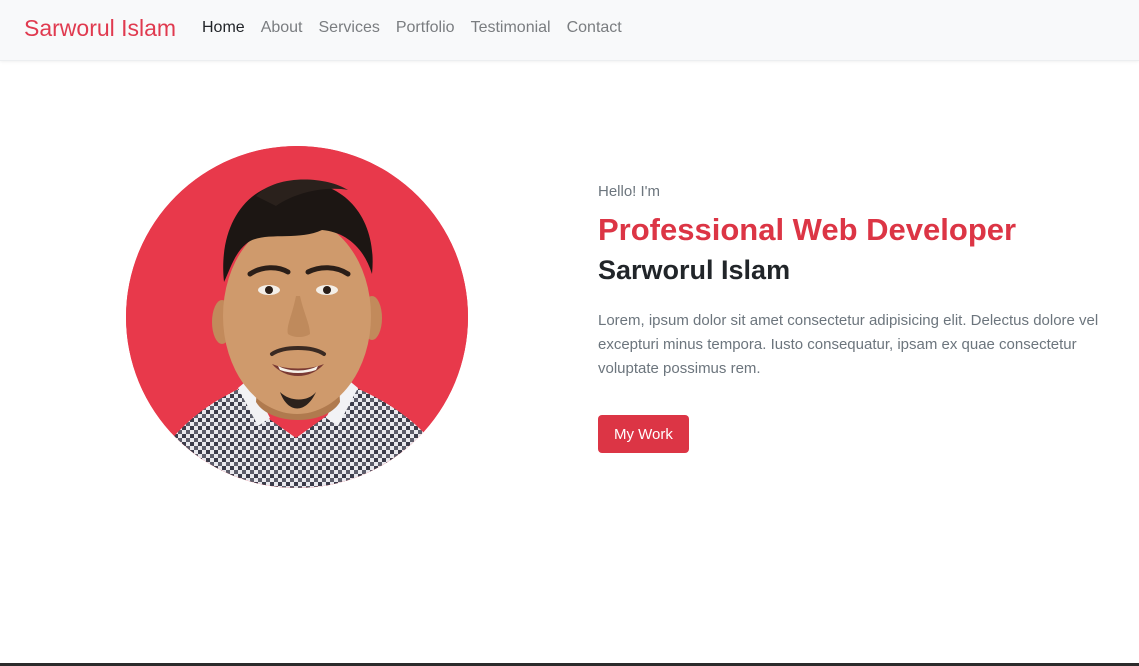  What do you see at coordinates (282, 27) in the screenshot?
I see `nav-item-about: About` at bounding box center [282, 27].